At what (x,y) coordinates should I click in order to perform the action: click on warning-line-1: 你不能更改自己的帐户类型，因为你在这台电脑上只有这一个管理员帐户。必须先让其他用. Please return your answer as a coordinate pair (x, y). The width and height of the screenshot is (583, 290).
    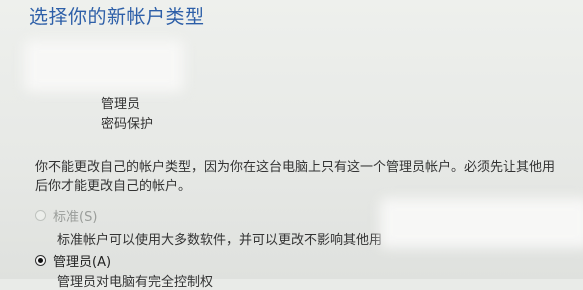
    Looking at the image, I should click on (295, 167).